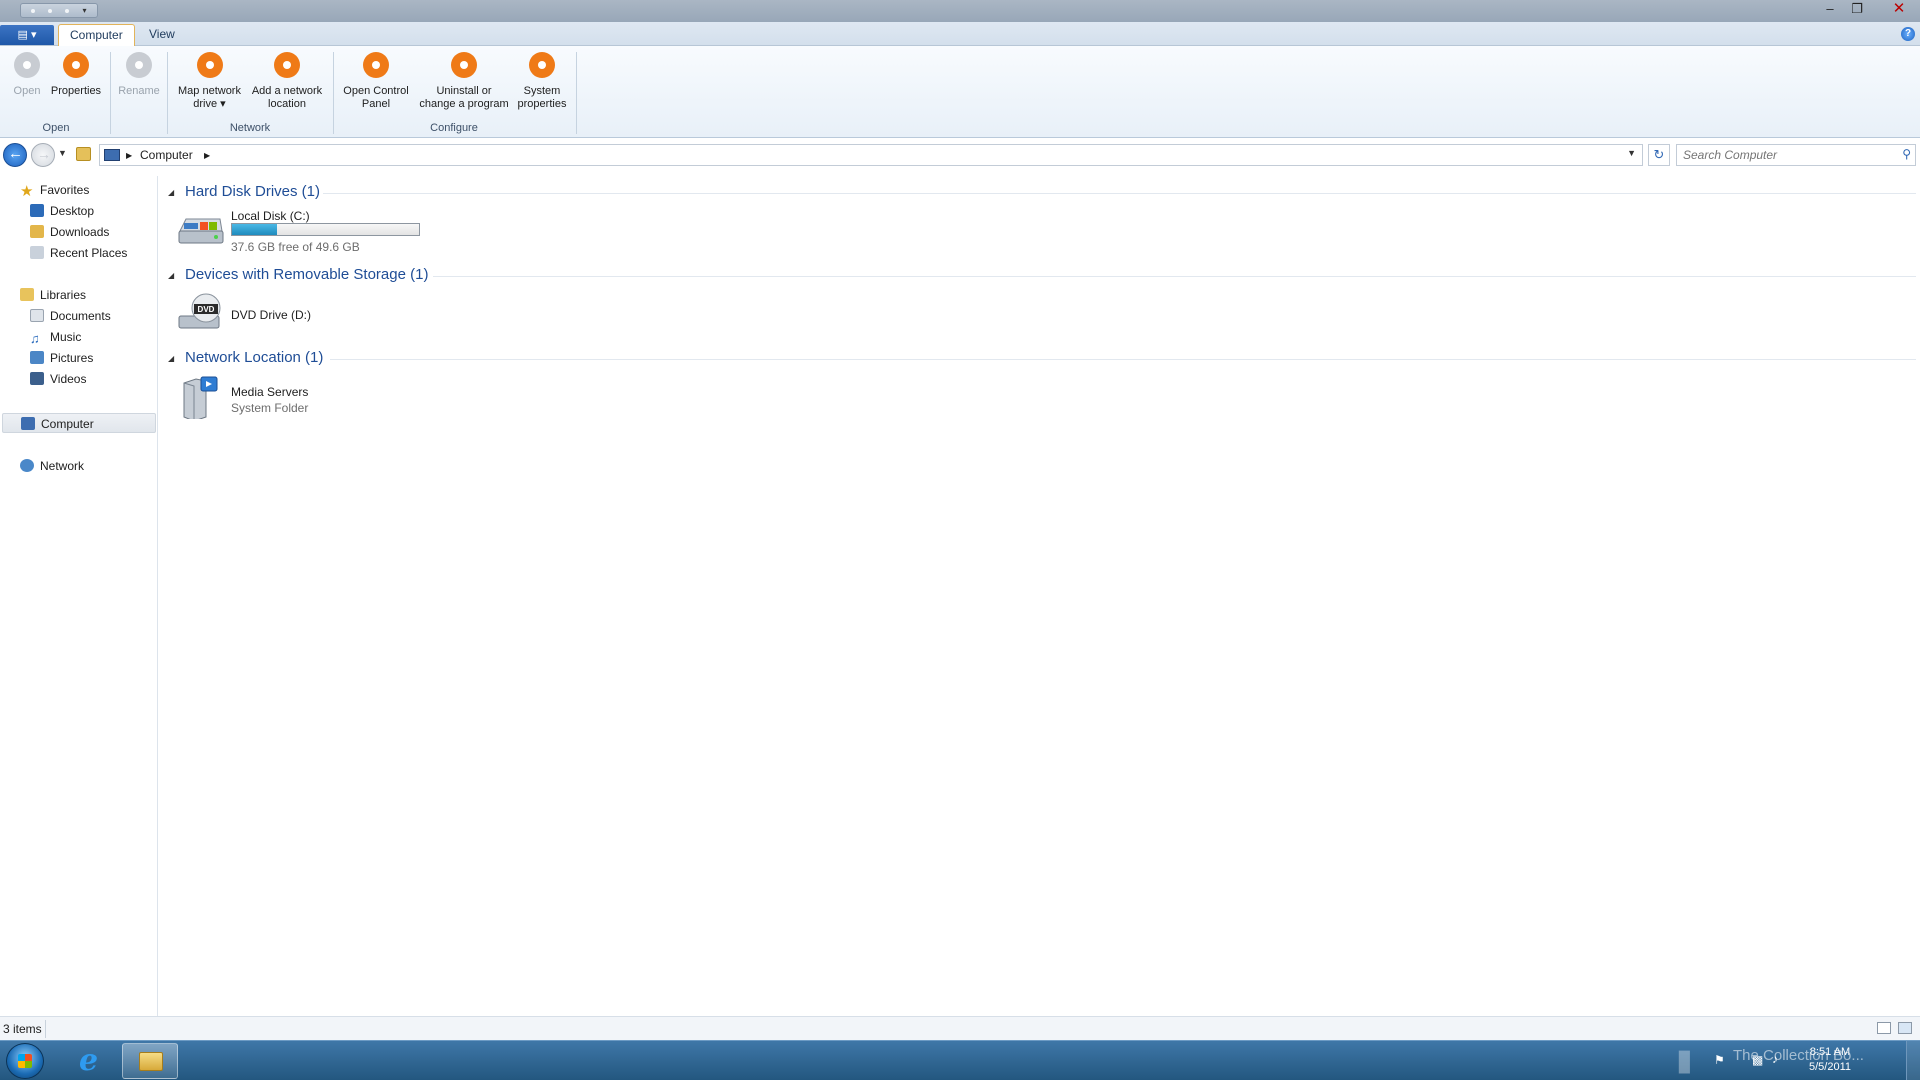  Describe the element at coordinates (270, 392) in the screenshot. I see `media-servers-name: Media Servers` at that location.